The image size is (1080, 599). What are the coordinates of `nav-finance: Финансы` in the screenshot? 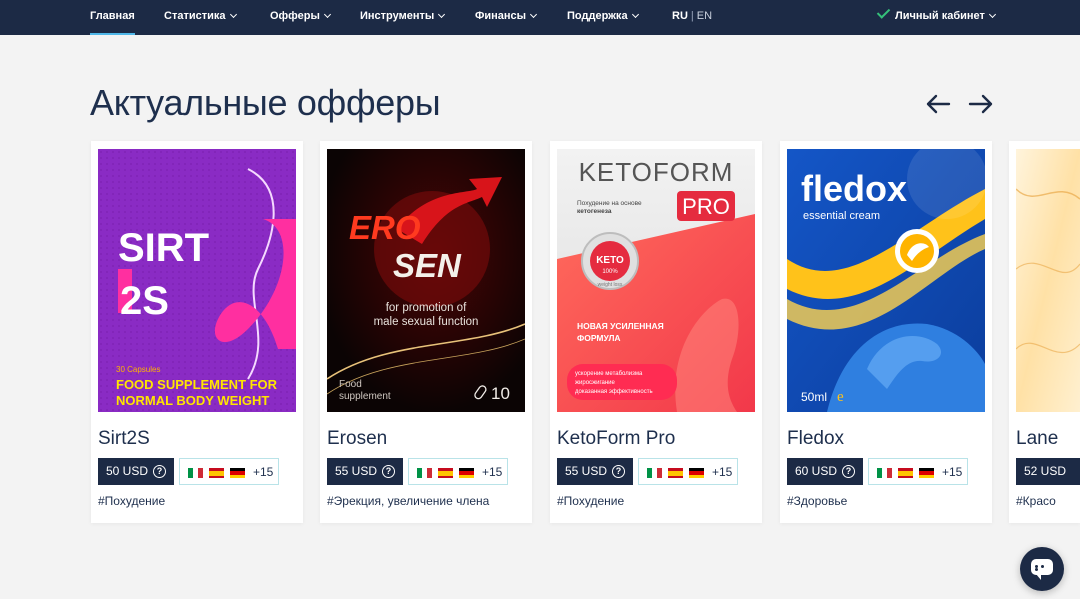 It's located at (506, 17).